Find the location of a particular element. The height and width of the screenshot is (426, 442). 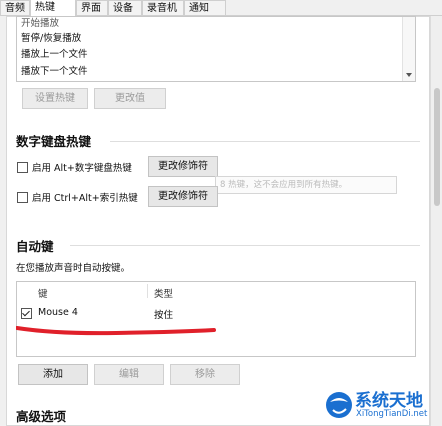

table-row: Mouse 4 按住 is located at coordinates (216, 314).